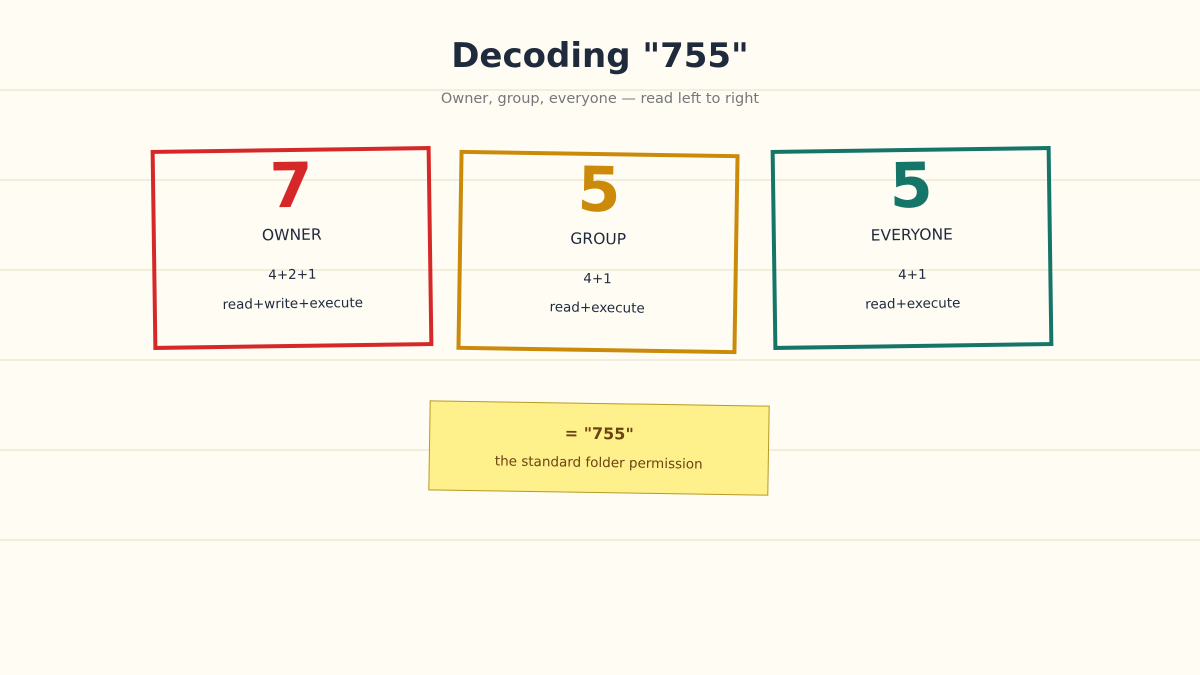 Image resolution: width=1200 pixels, height=675 pixels. I want to click on owner-digit: 7, so click(291, 185).